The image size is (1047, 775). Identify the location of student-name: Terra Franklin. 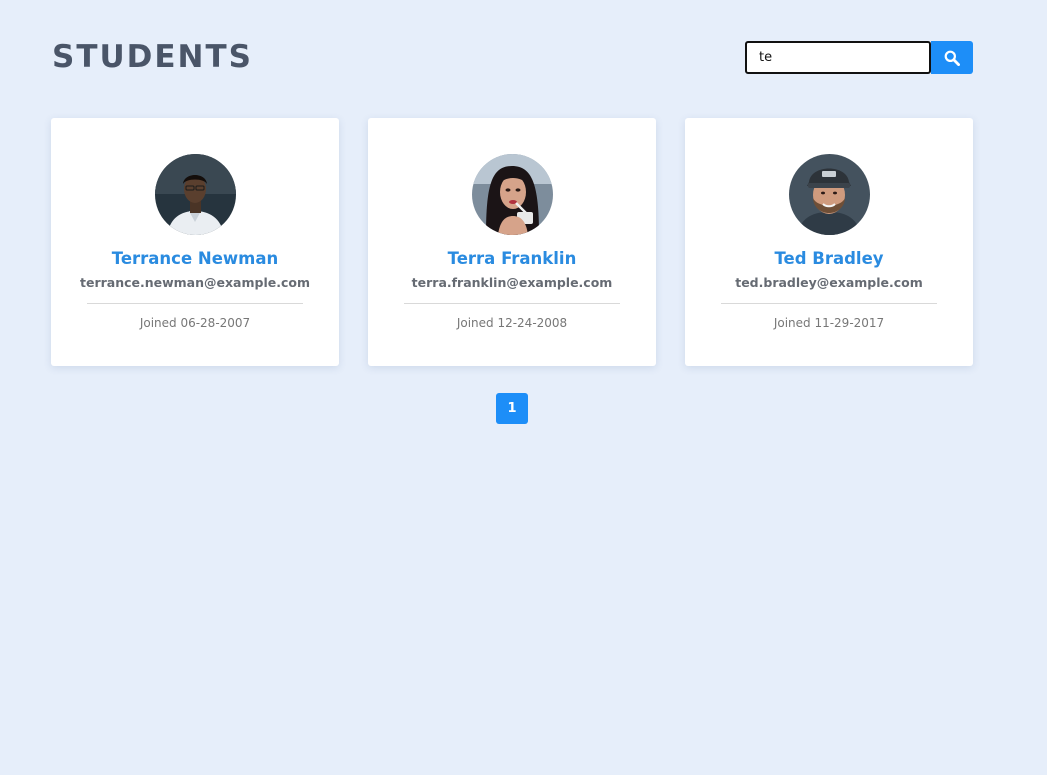
(512, 258).